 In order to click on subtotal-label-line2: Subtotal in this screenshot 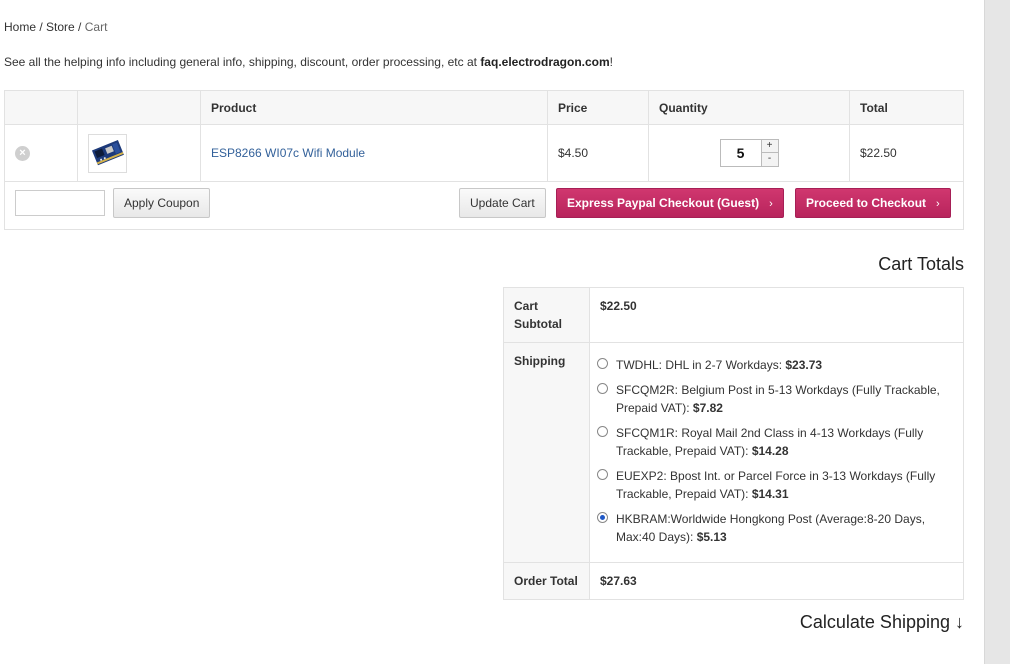, I will do `click(538, 324)`.